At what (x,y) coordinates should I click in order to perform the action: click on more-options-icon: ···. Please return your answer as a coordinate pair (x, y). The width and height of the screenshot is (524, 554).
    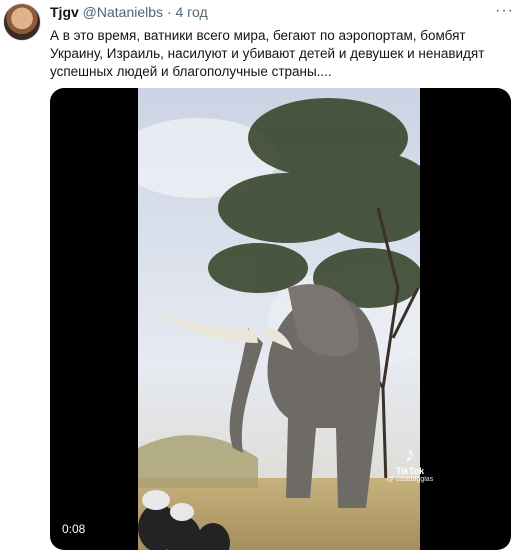
    Looking at the image, I should click on (504, 11).